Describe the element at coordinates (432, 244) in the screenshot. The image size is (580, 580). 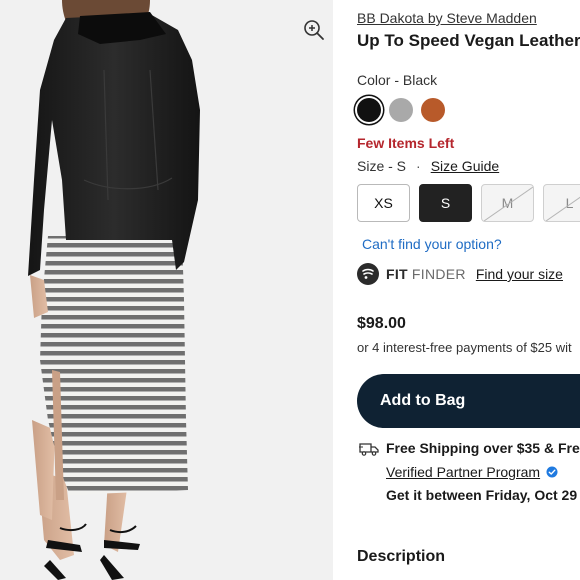
I see `cant-find-option-link: Can't find your option?` at that location.